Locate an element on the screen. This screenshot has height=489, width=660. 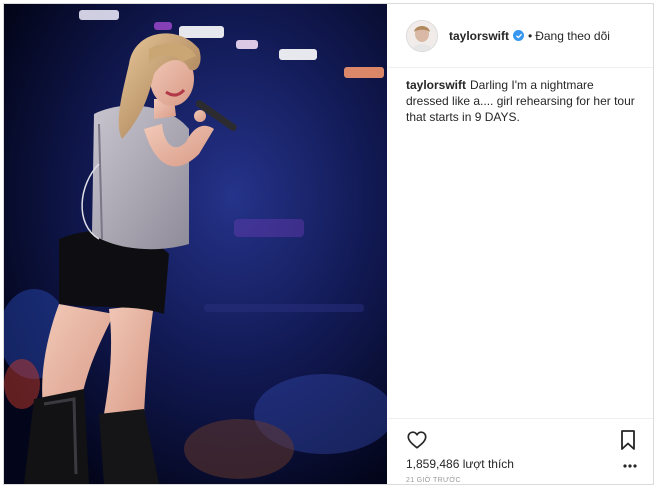
bookmark-icon is located at coordinates (628, 440).